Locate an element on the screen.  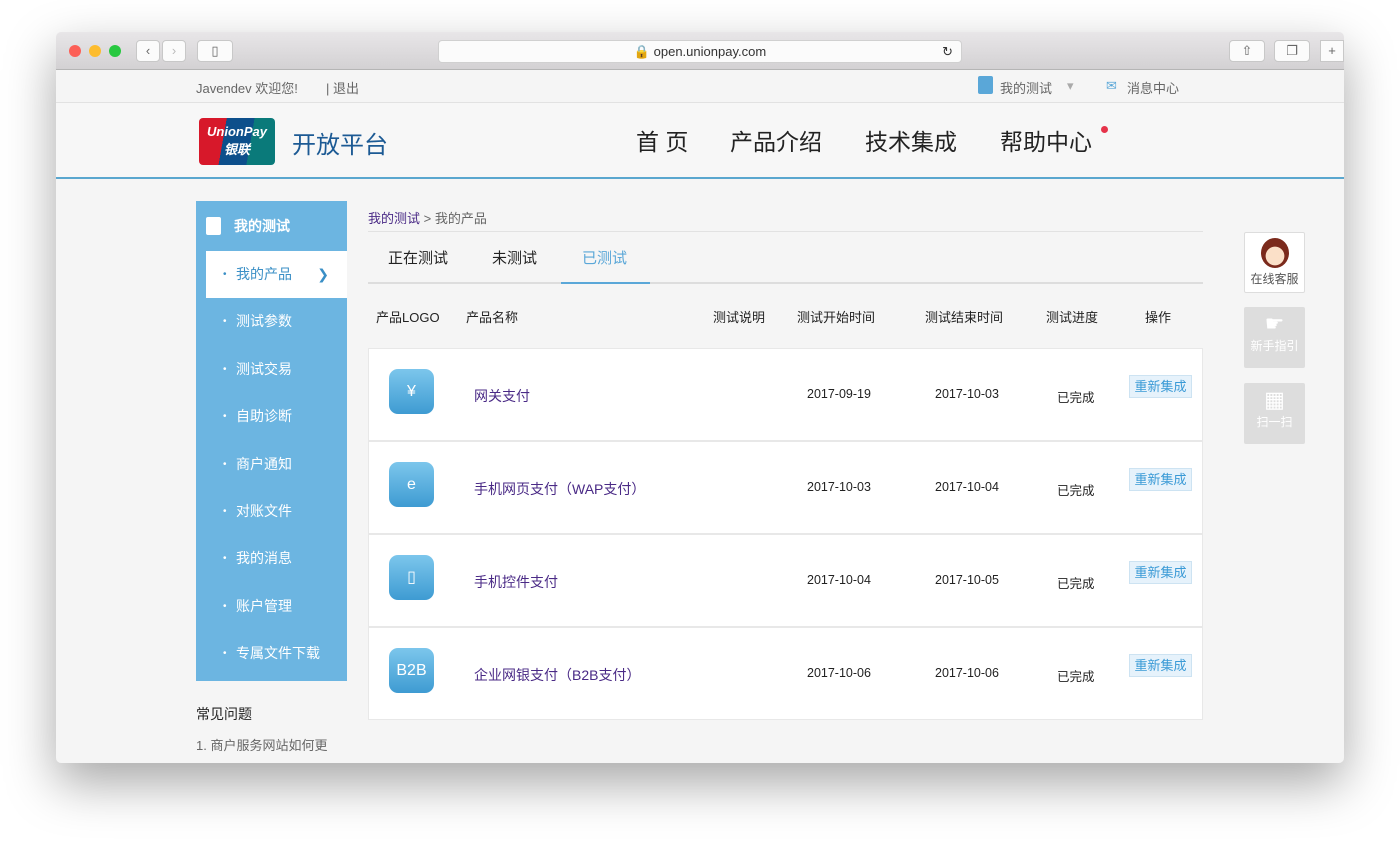
reload-icon: ↻ is located at coordinates (947, 51).